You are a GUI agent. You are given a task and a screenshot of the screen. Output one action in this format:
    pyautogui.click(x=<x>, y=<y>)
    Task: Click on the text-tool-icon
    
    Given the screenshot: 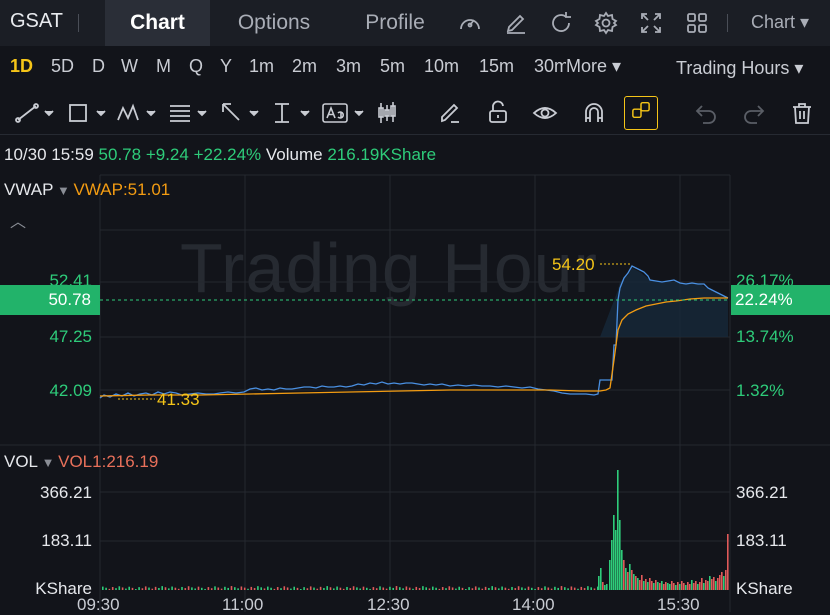 What is the action you would take?
    pyautogui.click(x=345, y=113)
    